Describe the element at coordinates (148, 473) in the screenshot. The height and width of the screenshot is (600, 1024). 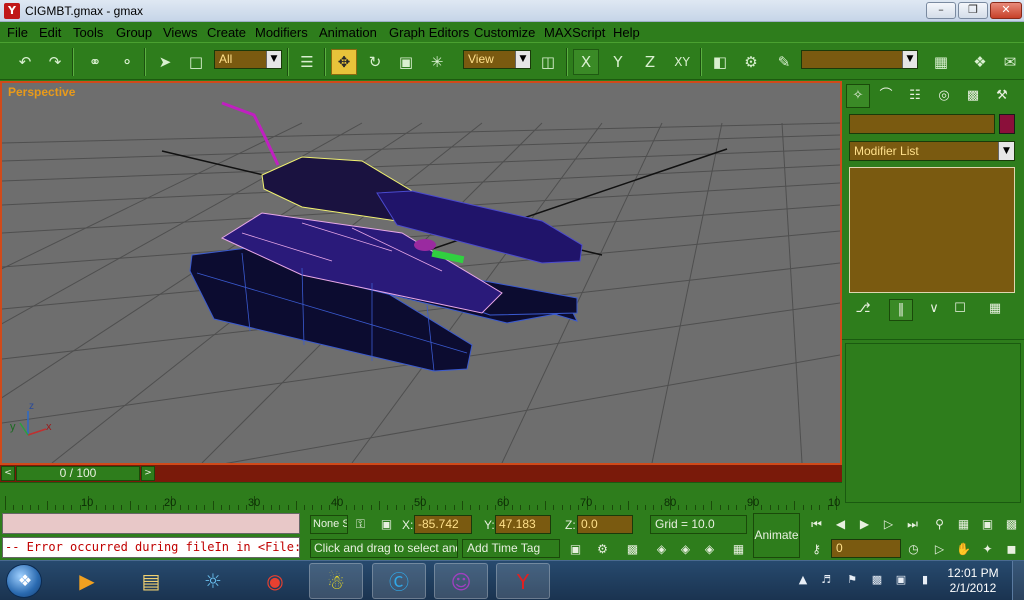
I see `time-slider-next-button: >` at that location.